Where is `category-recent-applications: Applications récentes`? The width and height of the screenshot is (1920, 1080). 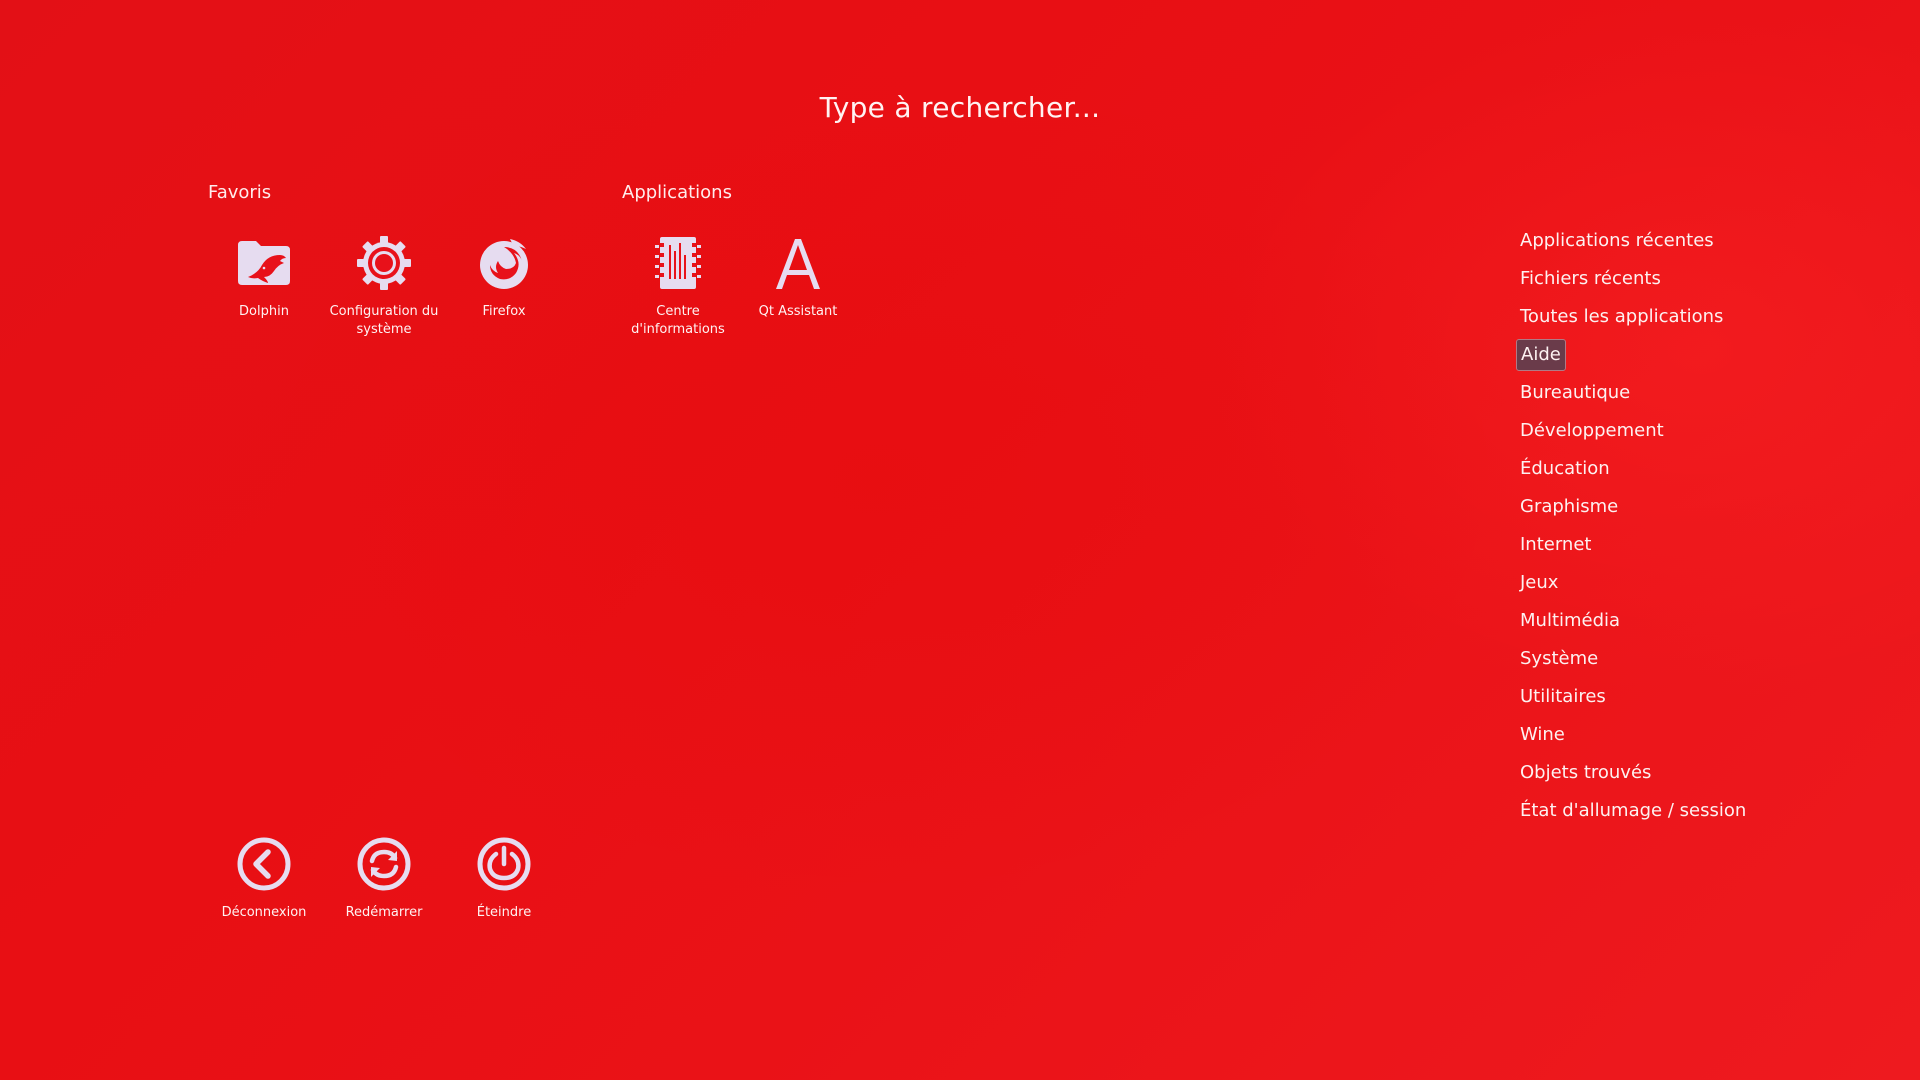 category-recent-applications: Applications récentes is located at coordinates (1633, 244).